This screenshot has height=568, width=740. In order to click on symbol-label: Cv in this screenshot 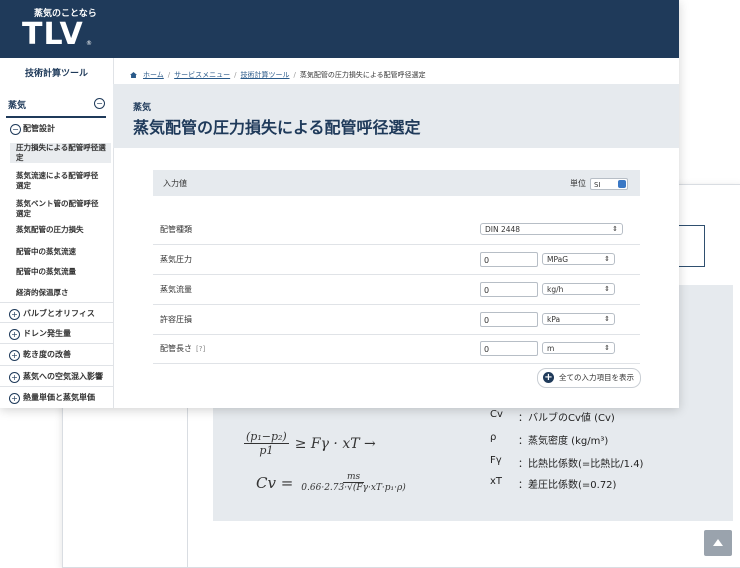, I will do `click(496, 414)`.